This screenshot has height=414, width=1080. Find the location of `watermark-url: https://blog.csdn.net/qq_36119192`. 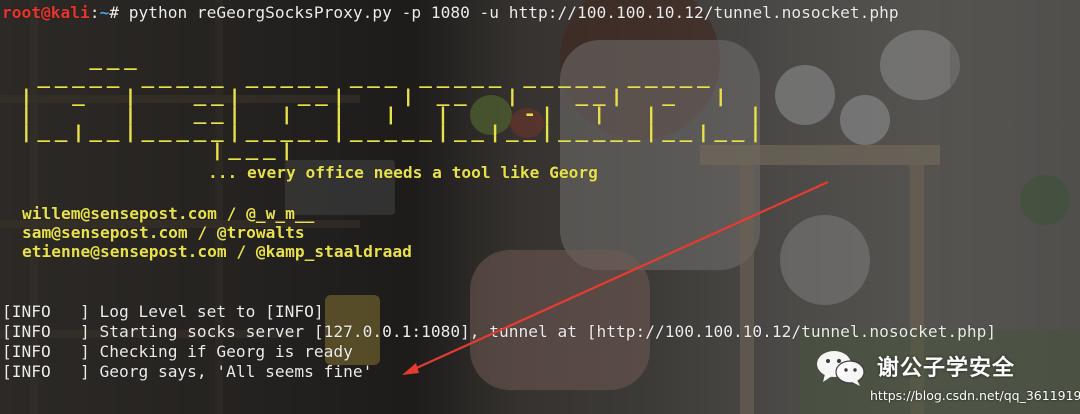

watermark-url: https://blog.csdn.net/qq_36119192 is located at coordinates (975, 395).